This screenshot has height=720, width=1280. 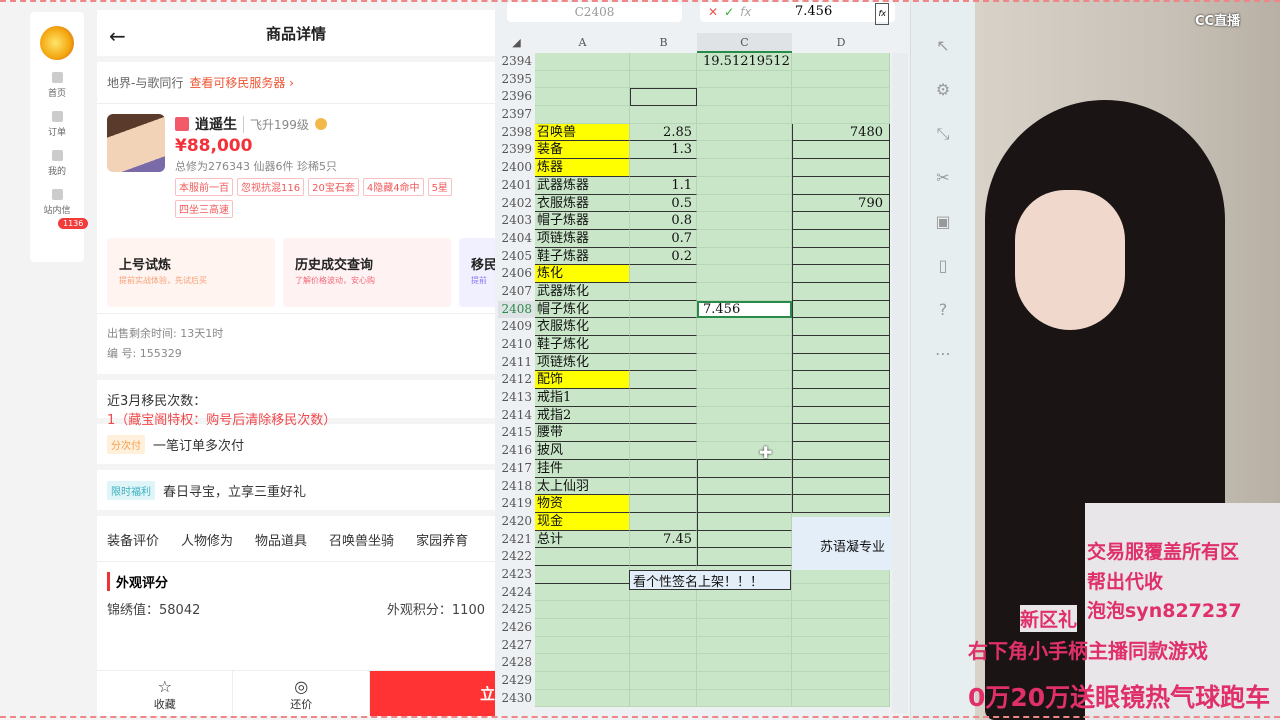 I want to click on name-box: C2408, so click(x=594, y=12).